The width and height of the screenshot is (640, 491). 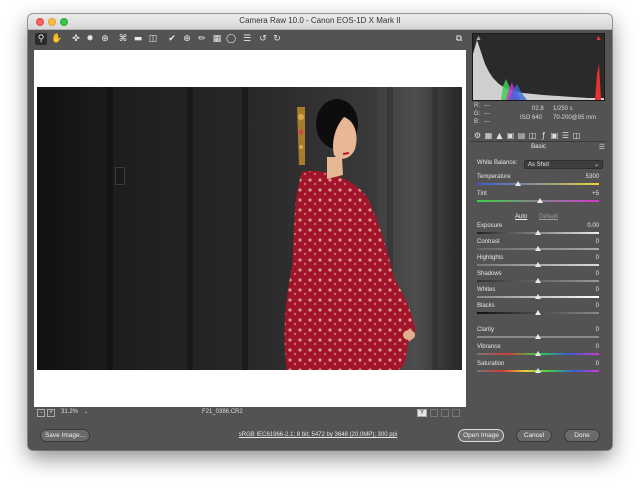 What do you see at coordinates (521, 135) in the screenshot?
I see `split-toning-tab-icon: ▤` at bounding box center [521, 135].